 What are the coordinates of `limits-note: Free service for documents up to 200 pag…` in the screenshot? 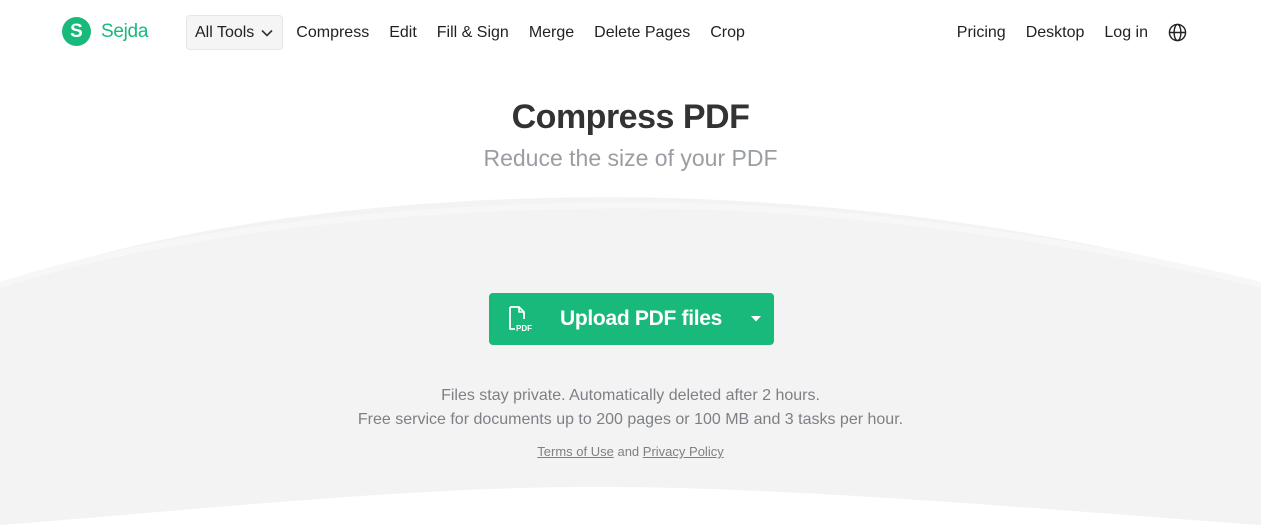 It's located at (630, 419).